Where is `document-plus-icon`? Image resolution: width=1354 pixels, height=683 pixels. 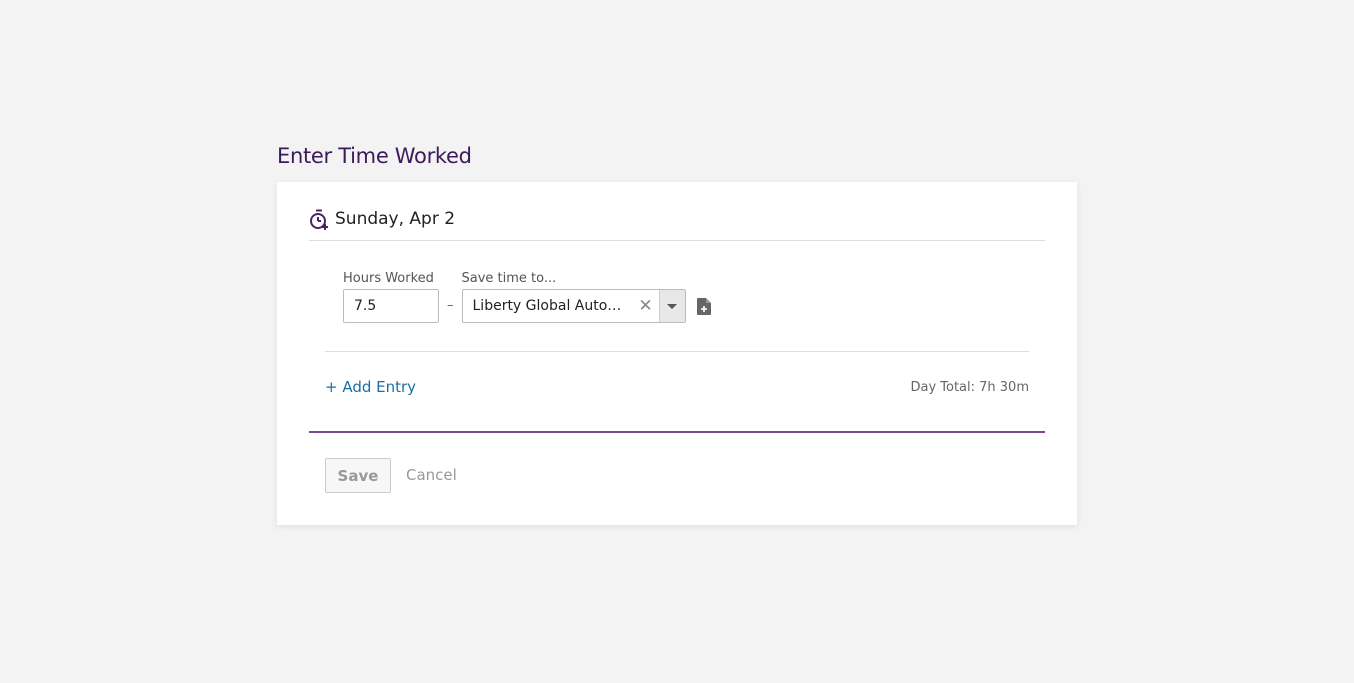
document-plus-icon is located at coordinates (703, 306).